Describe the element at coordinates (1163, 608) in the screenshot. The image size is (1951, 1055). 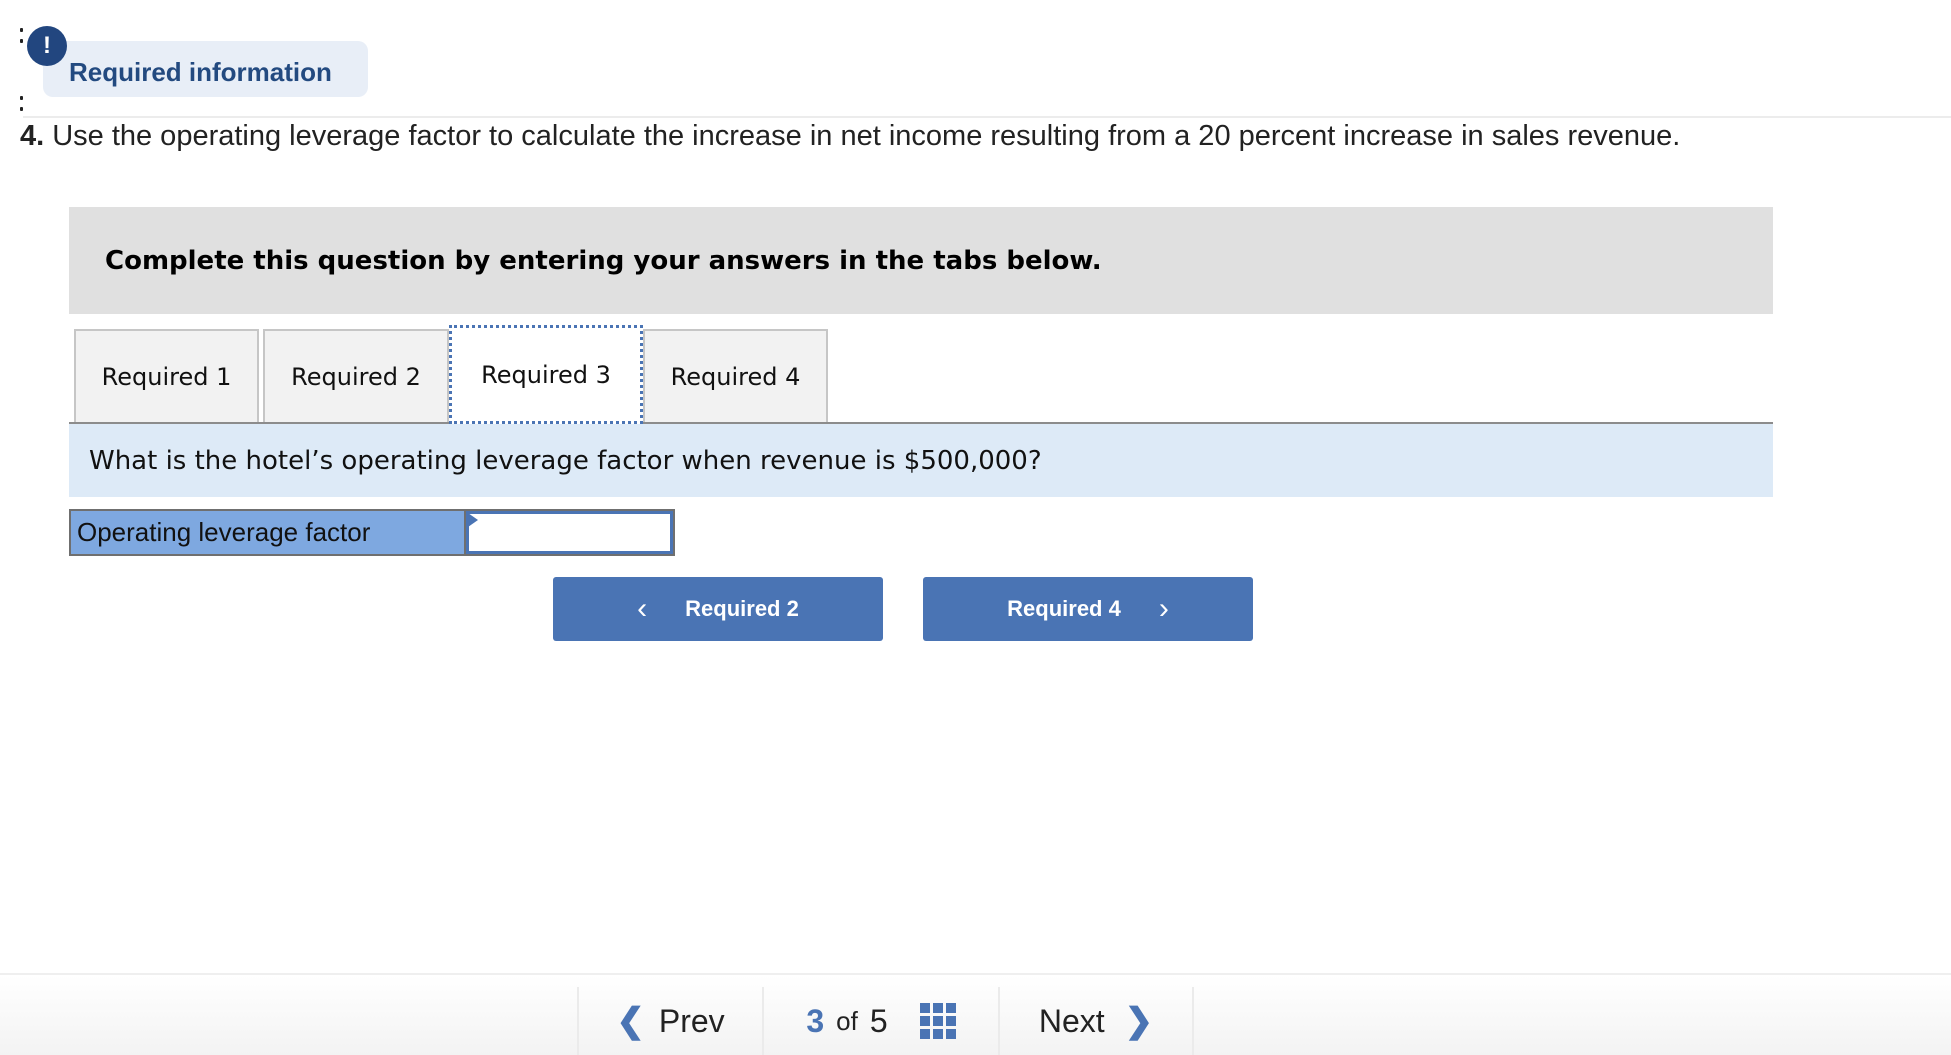
I see `chevron-right-icon: ›` at that location.